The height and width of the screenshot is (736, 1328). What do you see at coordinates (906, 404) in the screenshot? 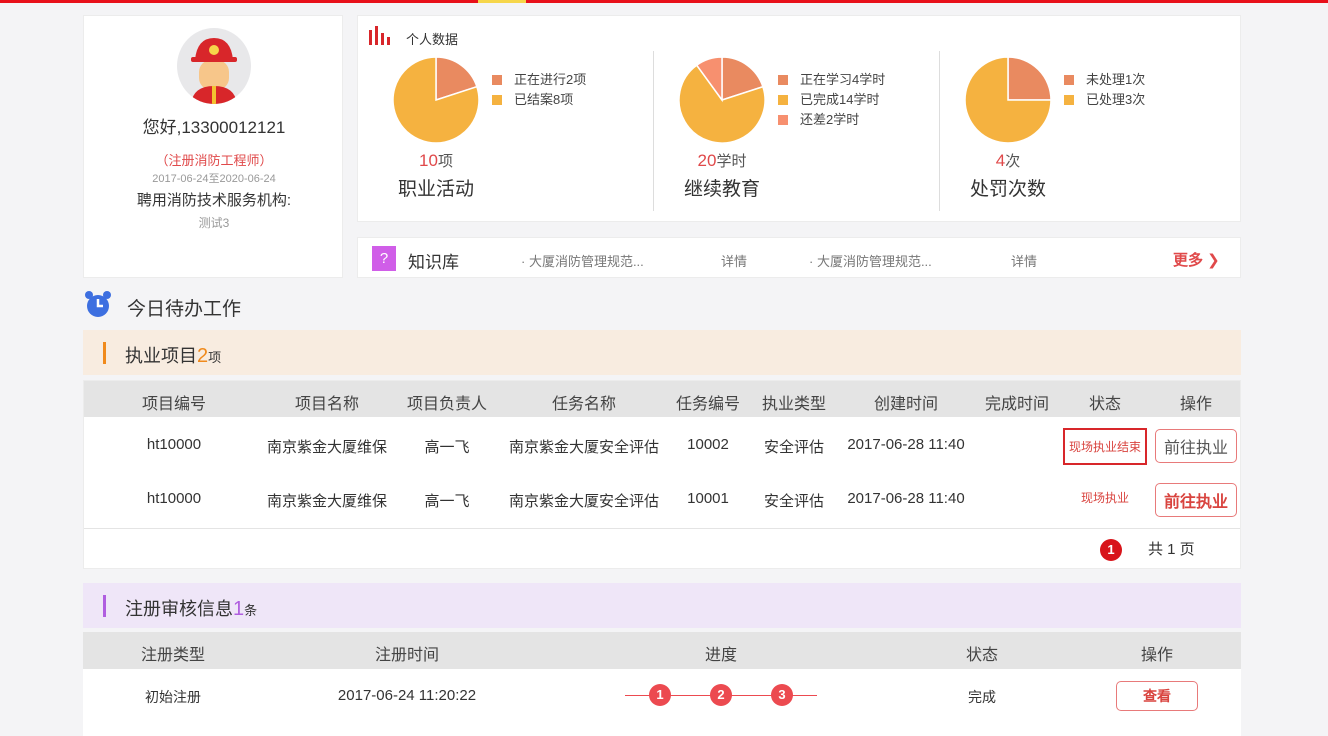
I see `column-header: 创建时间` at bounding box center [906, 404].